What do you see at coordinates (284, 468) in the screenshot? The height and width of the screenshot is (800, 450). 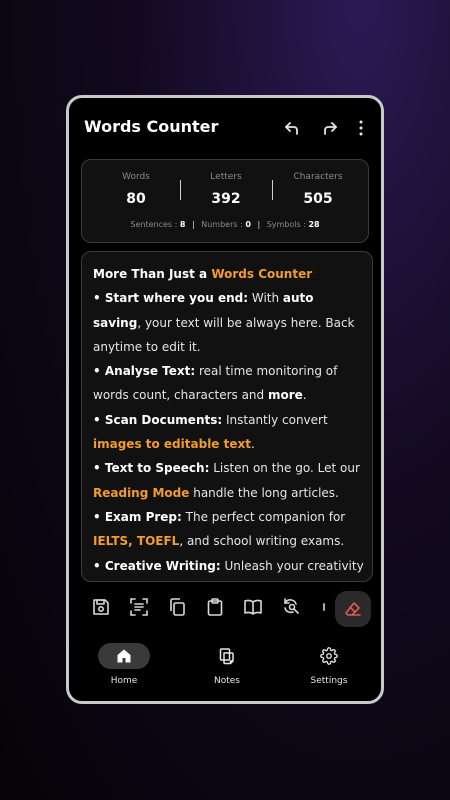 I see `feature-text: Listen on the go. Let our` at bounding box center [284, 468].